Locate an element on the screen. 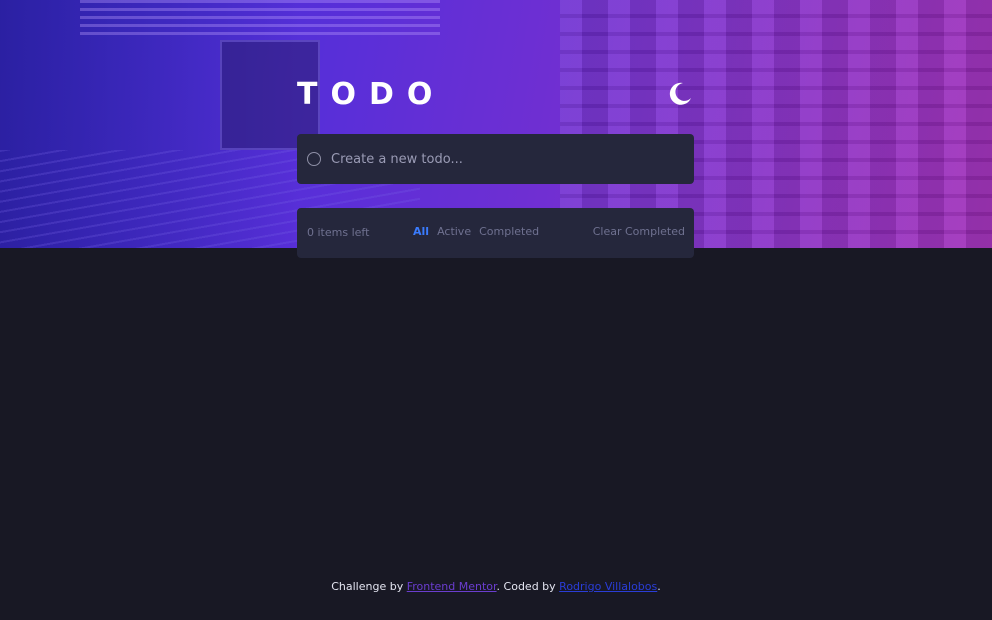  author-link: Rodrigo Villalobos is located at coordinates (608, 586).